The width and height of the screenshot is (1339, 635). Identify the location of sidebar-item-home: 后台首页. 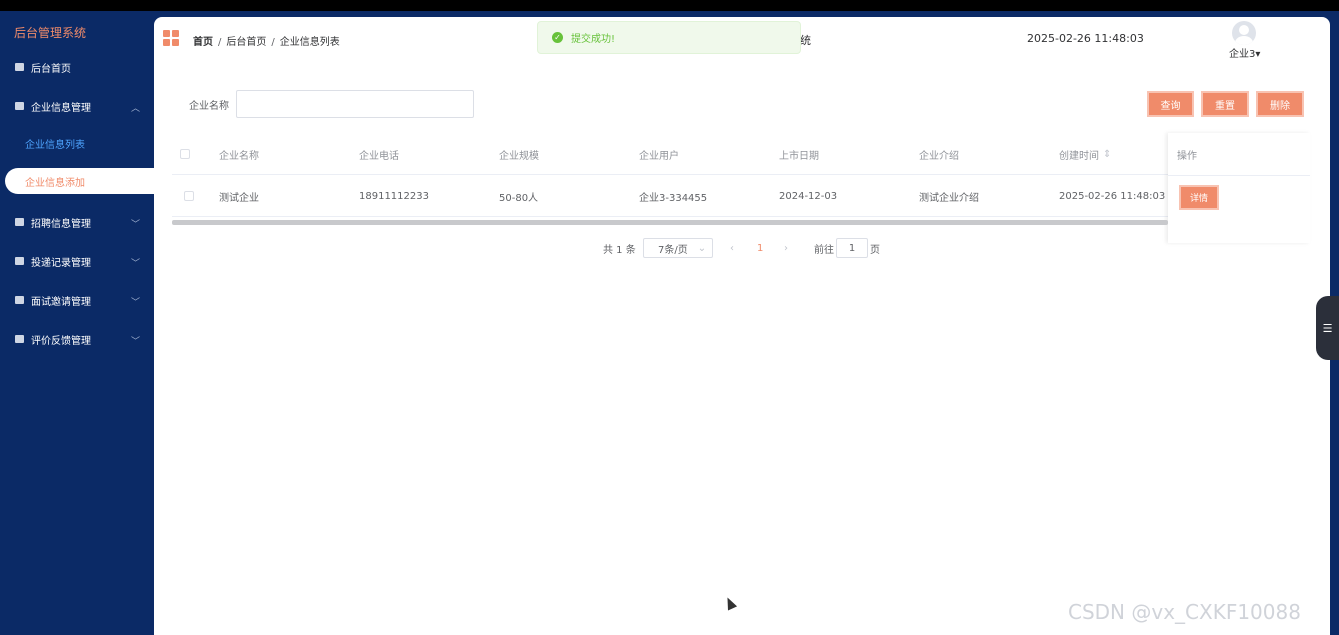
(77, 67).